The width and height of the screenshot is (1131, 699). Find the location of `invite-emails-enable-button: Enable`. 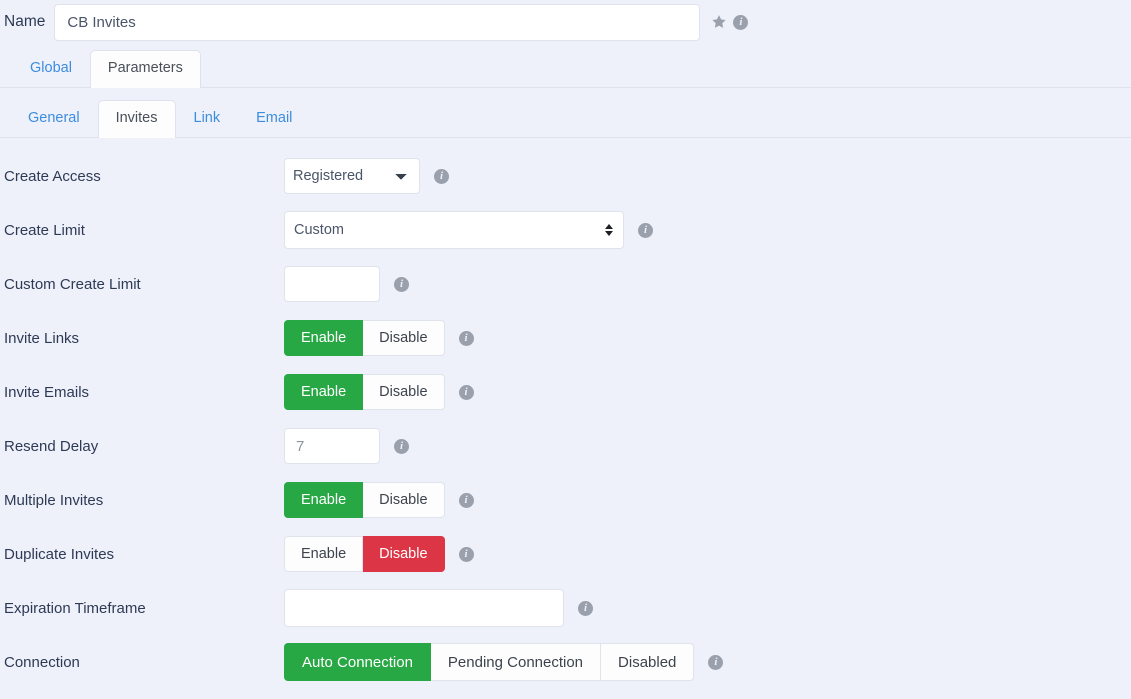

invite-emails-enable-button: Enable is located at coordinates (324, 392).